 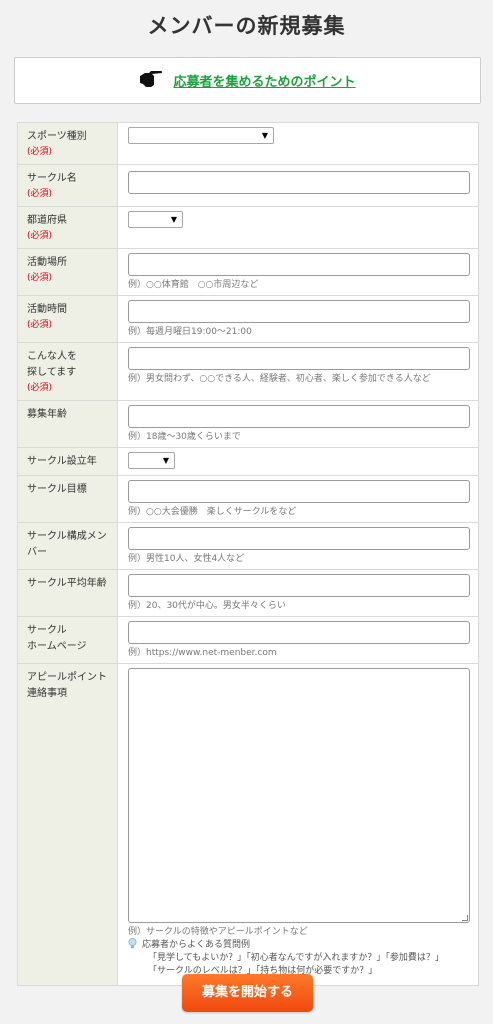 What do you see at coordinates (151, 81) in the screenshot?
I see `pointing-hand-icon` at bounding box center [151, 81].